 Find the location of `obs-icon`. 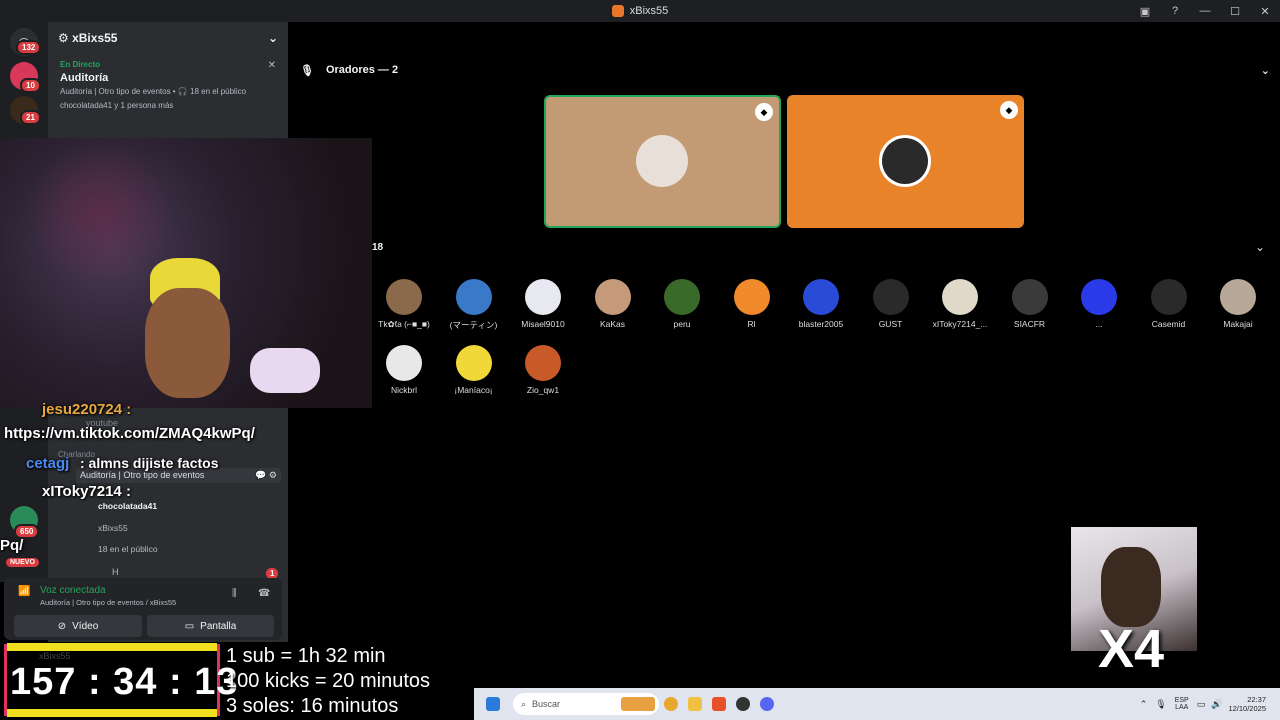

obs-icon is located at coordinates (743, 704).